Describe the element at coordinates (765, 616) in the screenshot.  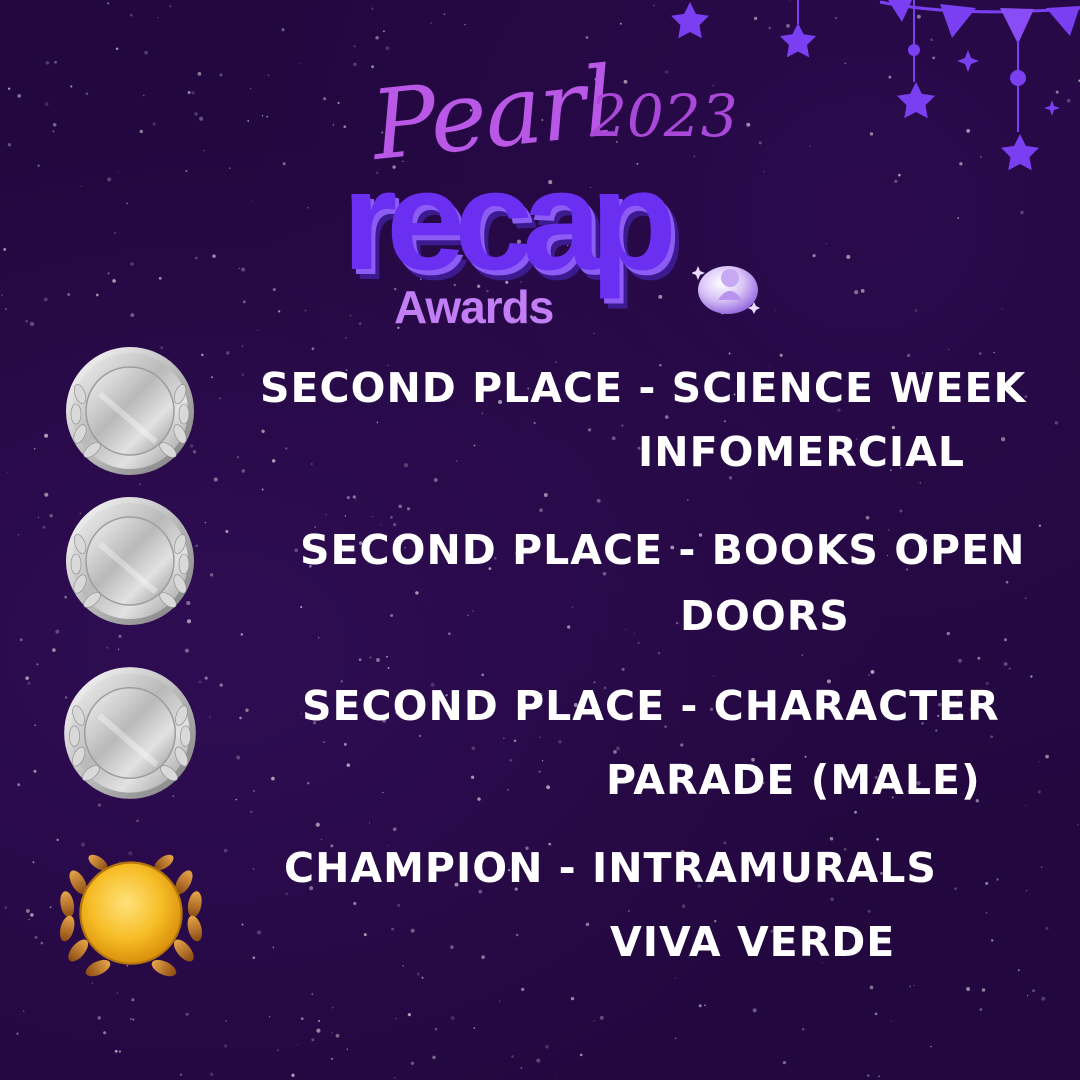
I see `award-title-line2: DOORS` at that location.